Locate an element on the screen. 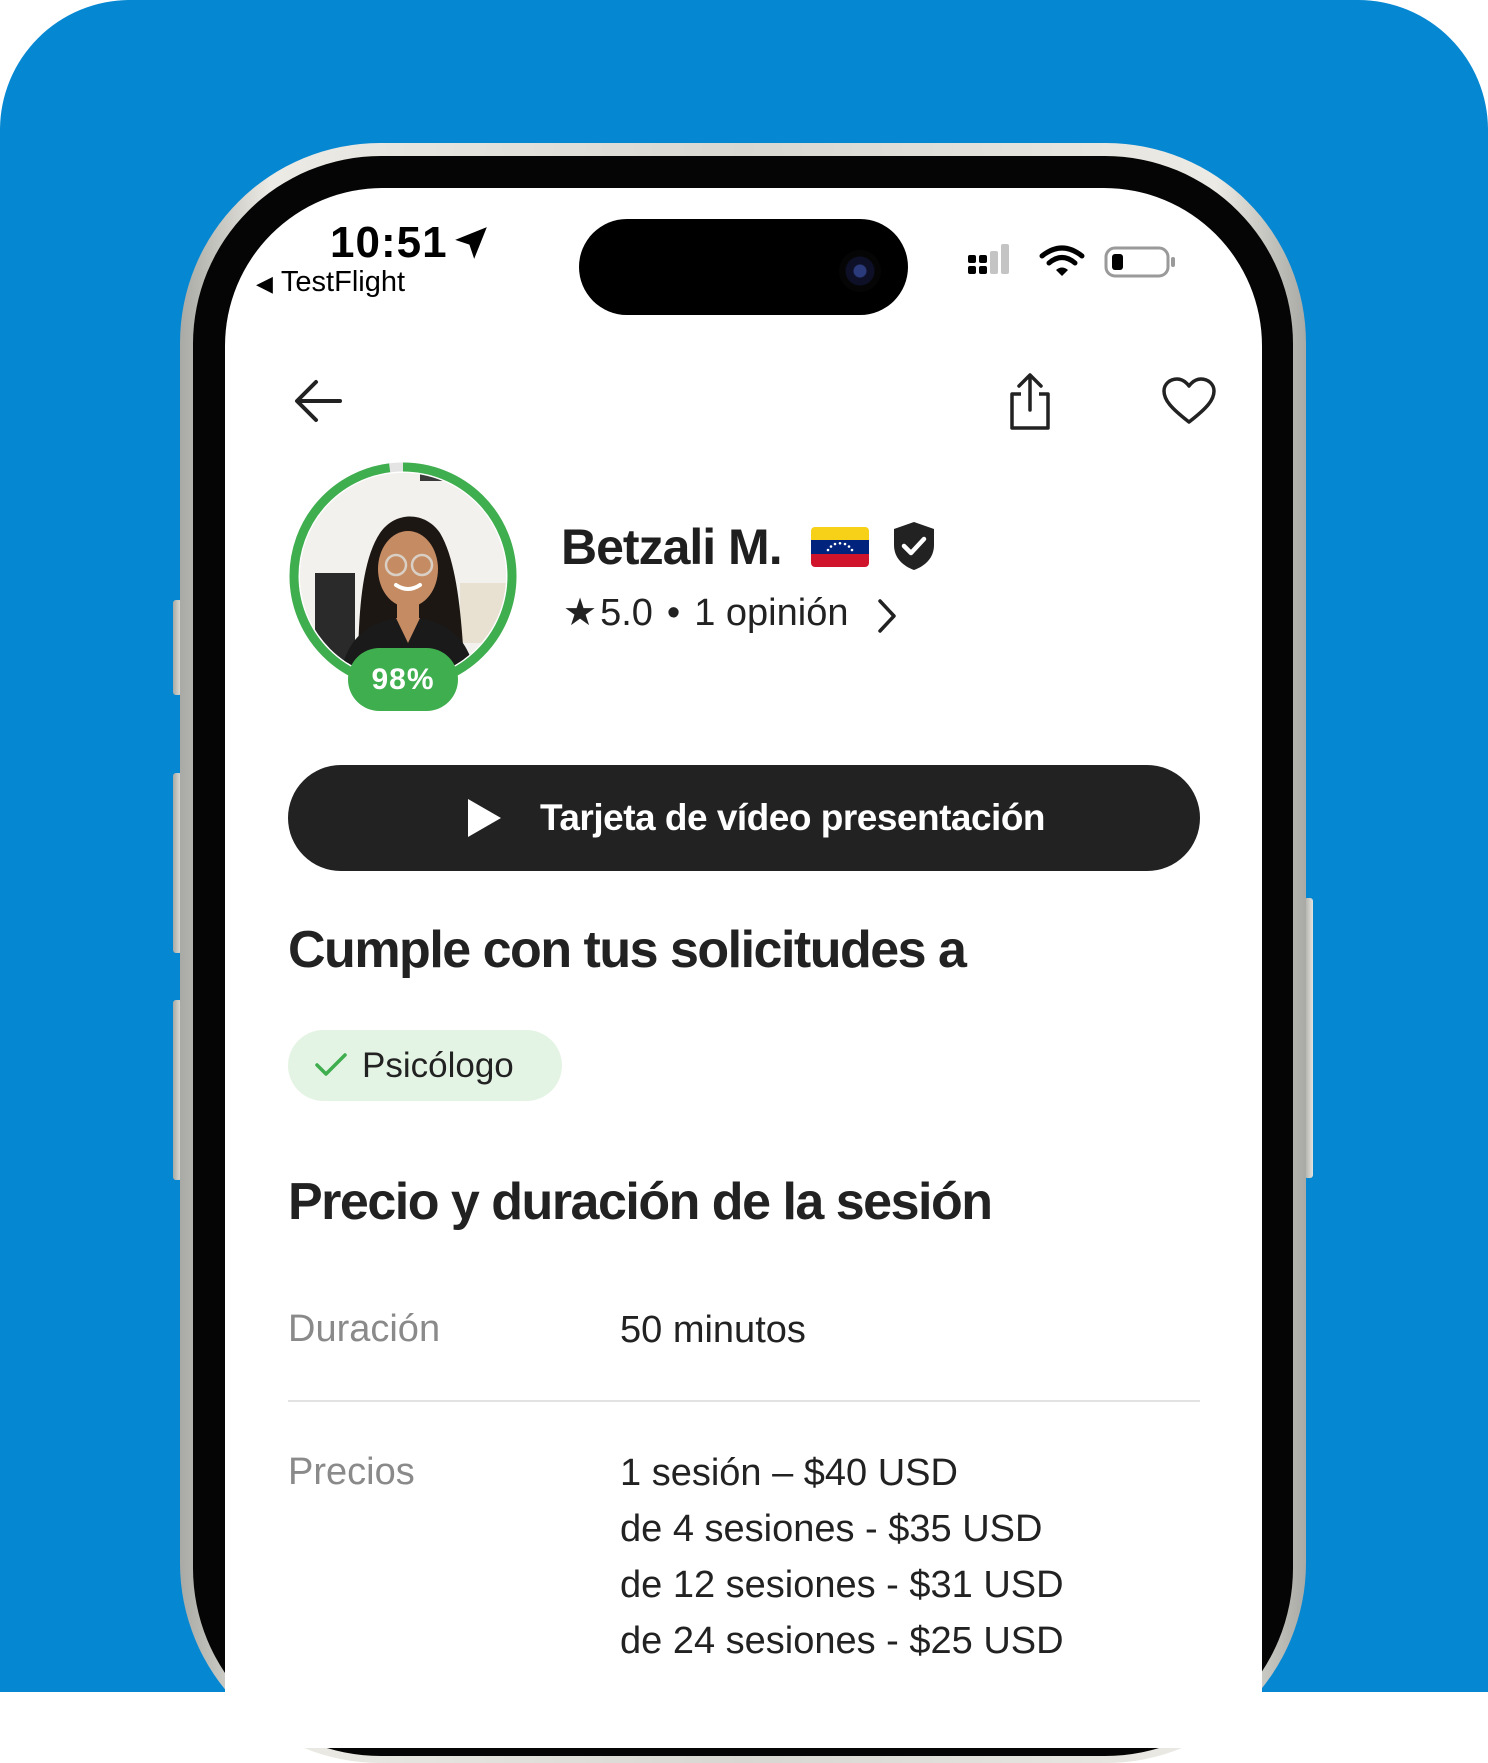 Image resolution: width=1488 pixels, height=1763 pixels. back-to-testflight: ◀ TestFlight is located at coordinates (330, 282).